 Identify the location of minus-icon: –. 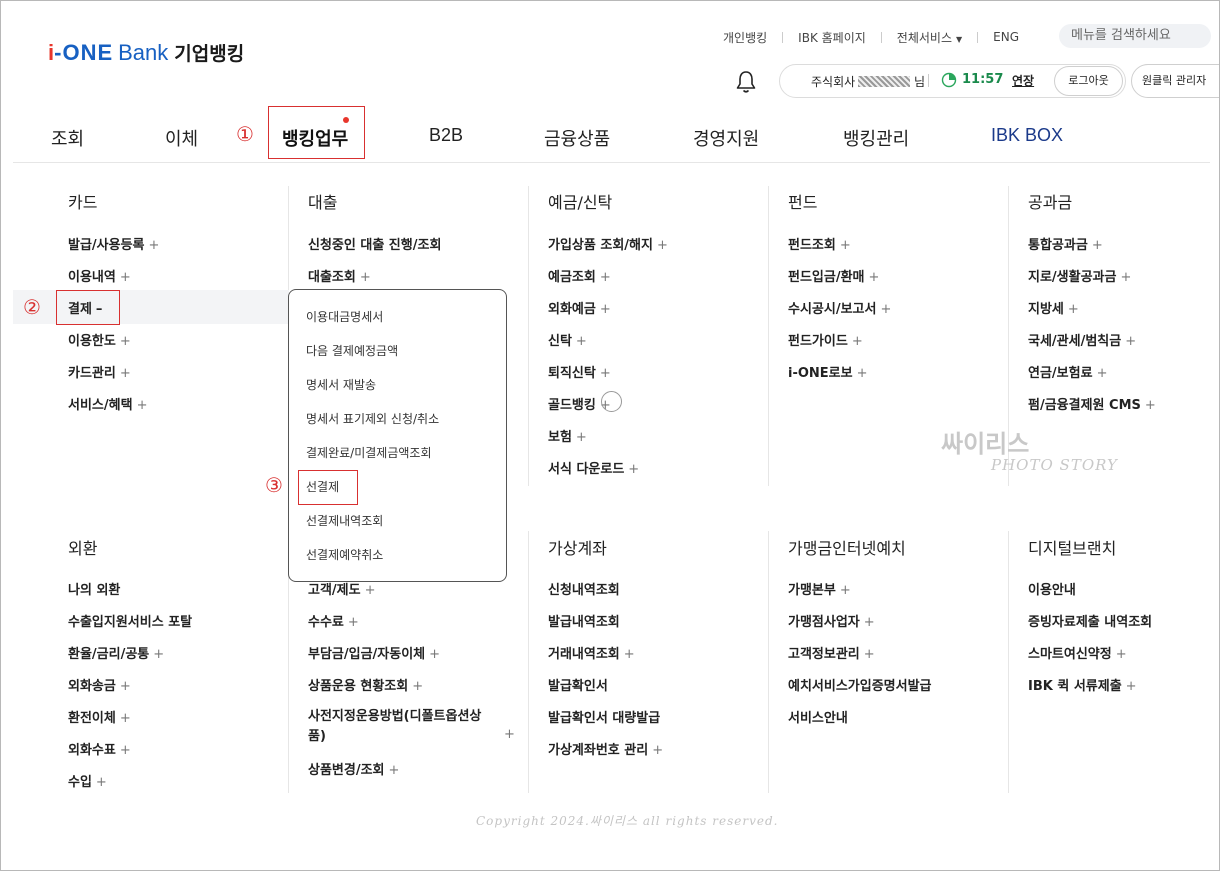
(99, 309).